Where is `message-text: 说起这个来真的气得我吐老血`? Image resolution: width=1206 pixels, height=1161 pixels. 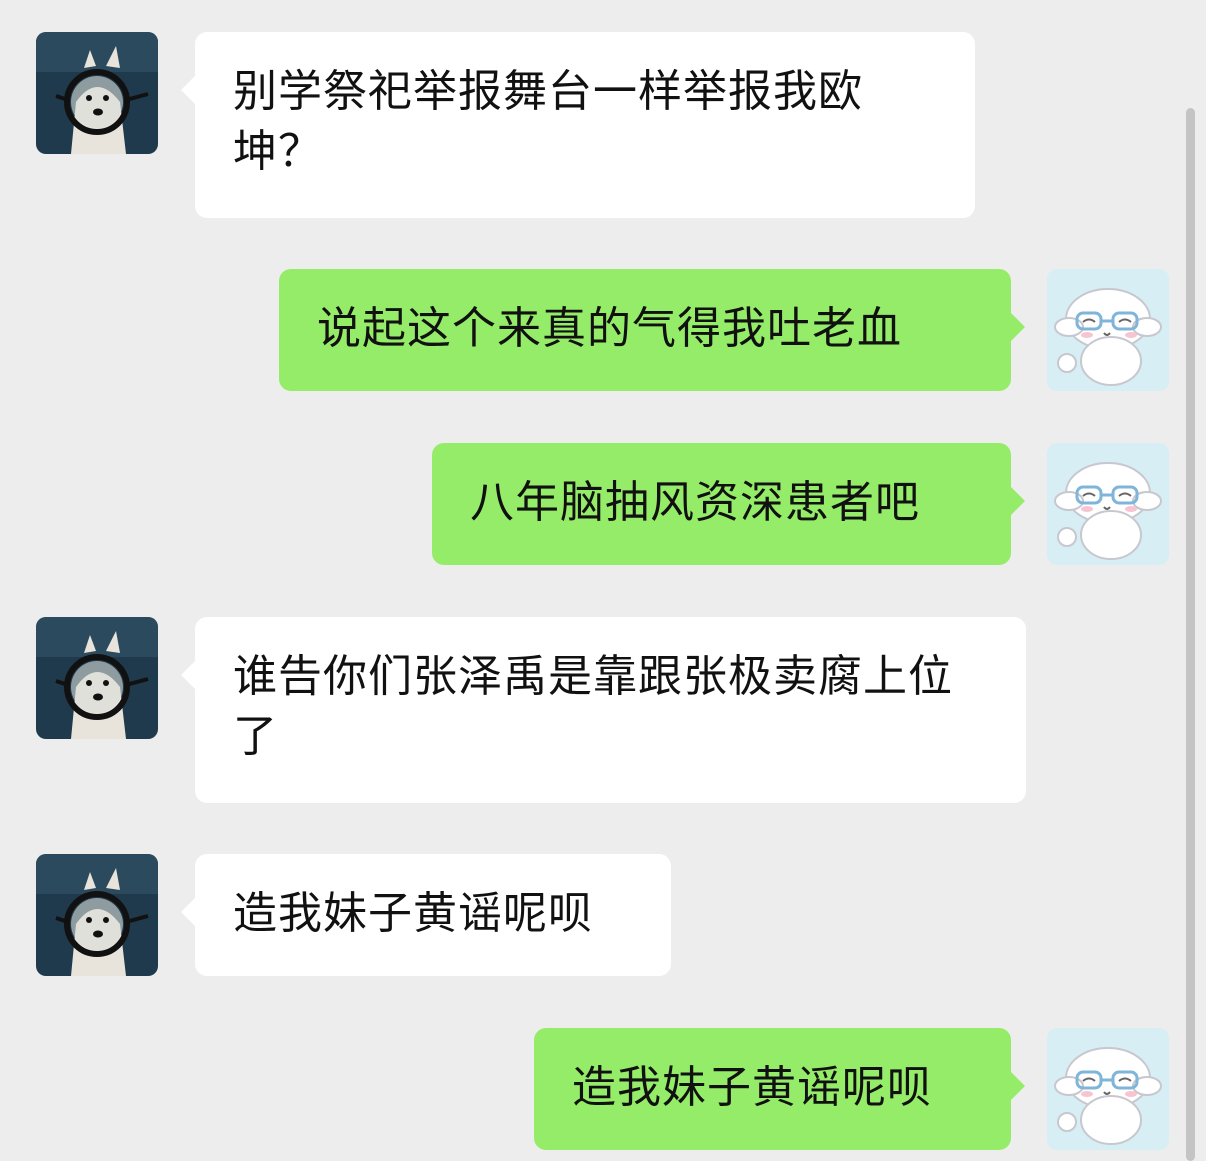
message-text: 说起这个来真的气得我吐老血 is located at coordinates (609, 328).